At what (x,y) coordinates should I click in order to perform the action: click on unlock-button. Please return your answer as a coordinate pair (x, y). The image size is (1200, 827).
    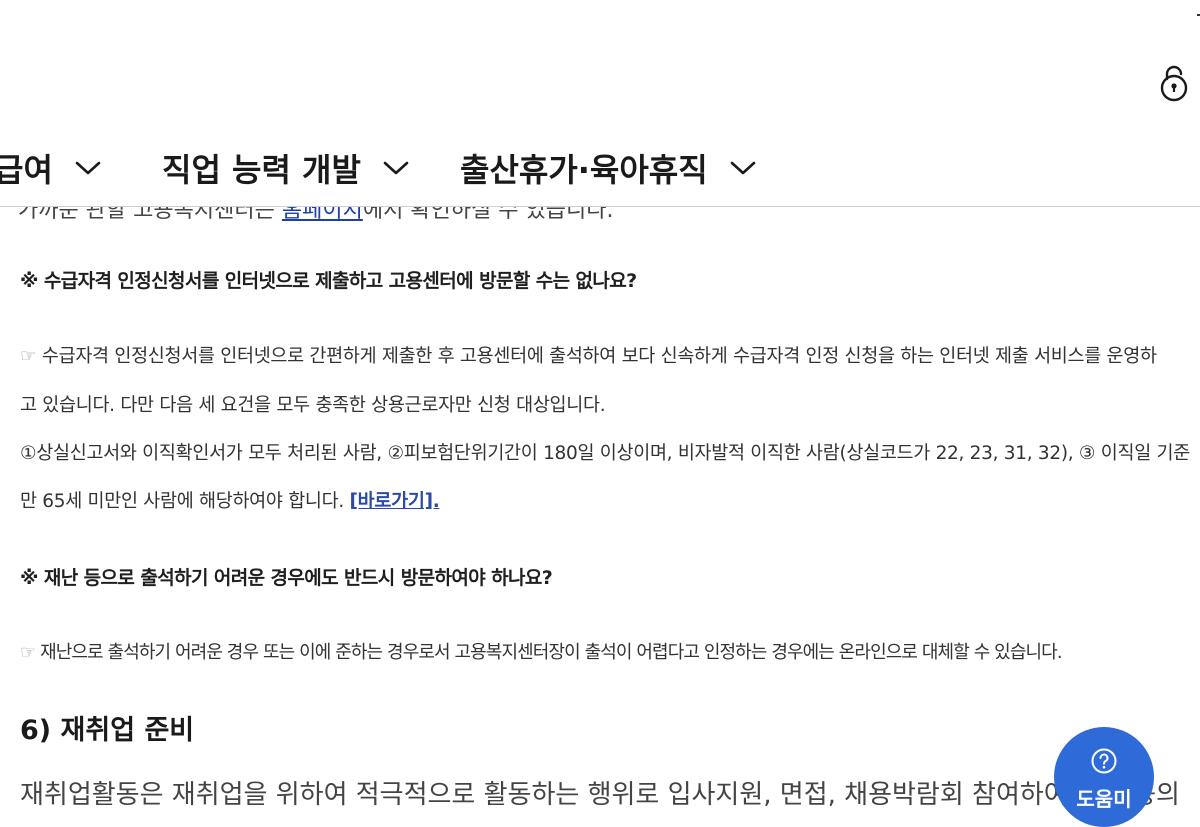
    Looking at the image, I should click on (1174, 83).